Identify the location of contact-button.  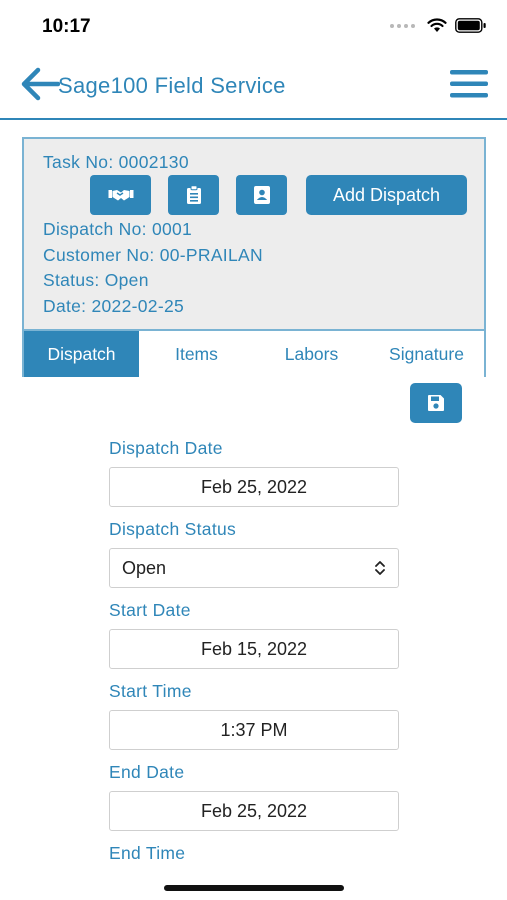
(261, 195).